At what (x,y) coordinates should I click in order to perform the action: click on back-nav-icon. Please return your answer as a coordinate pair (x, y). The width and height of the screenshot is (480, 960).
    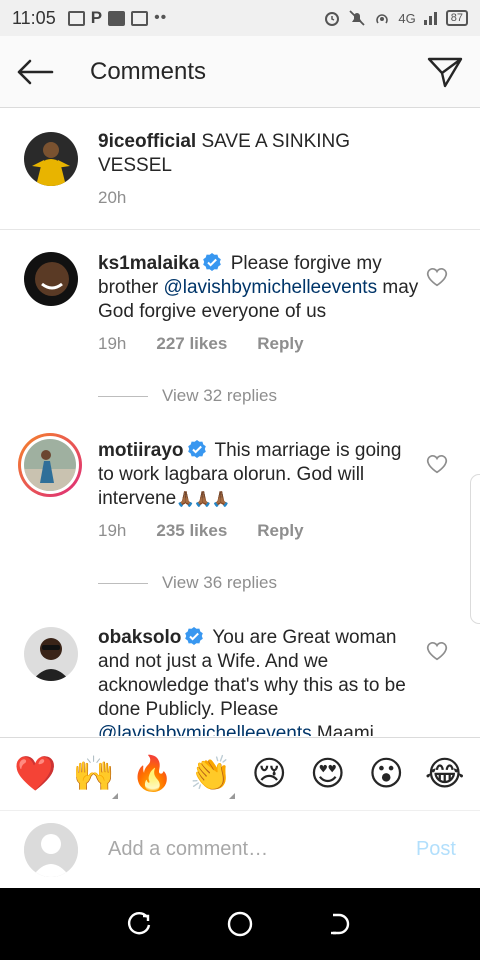
    Looking at the image, I should click on (340, 924).